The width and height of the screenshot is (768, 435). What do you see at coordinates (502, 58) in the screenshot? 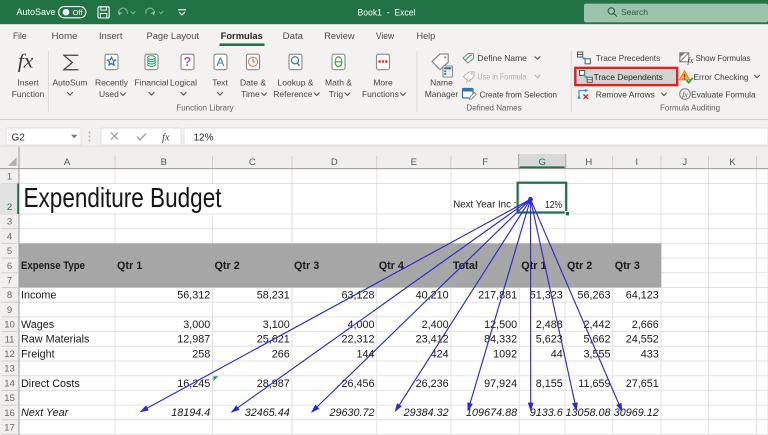
I see `svg-text: Define Name` at bounding box center [502, 58].